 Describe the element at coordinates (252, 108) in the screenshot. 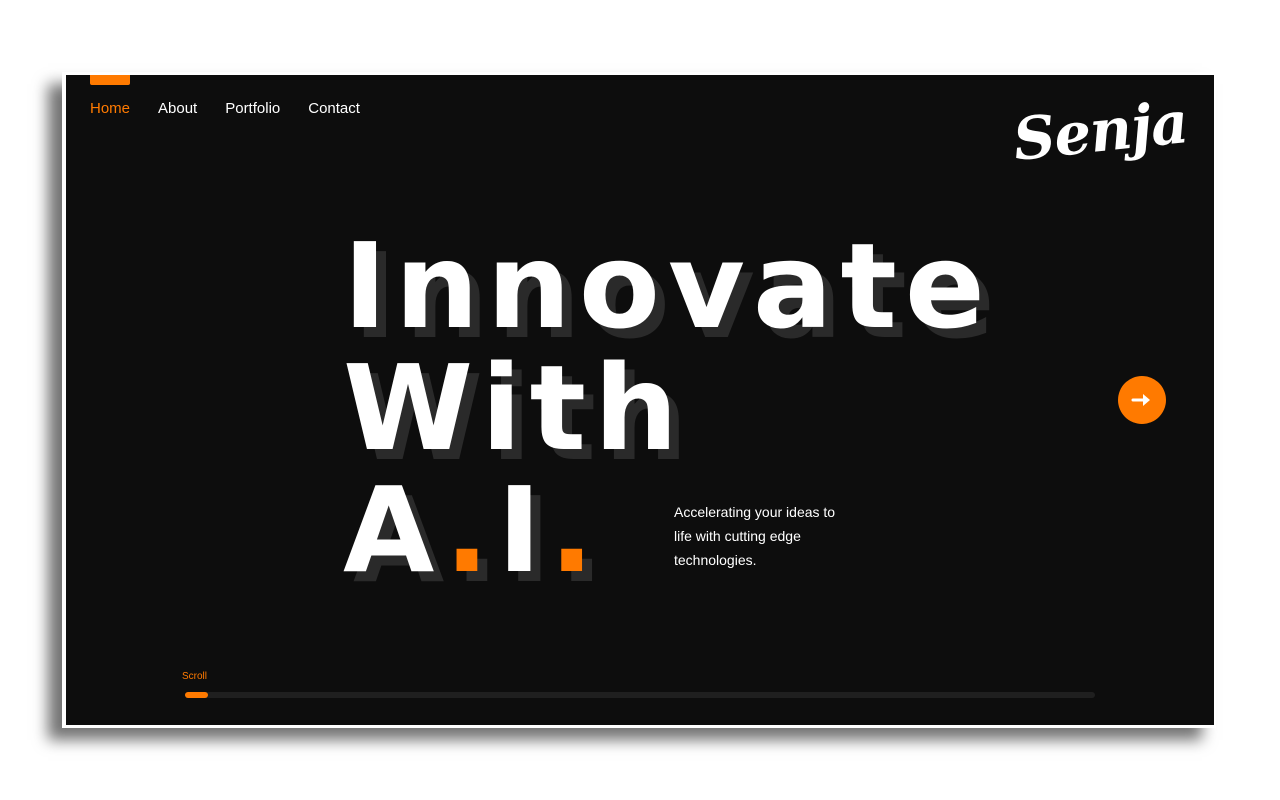

I see `nav-item-portfolio: Portfolio` at that location.